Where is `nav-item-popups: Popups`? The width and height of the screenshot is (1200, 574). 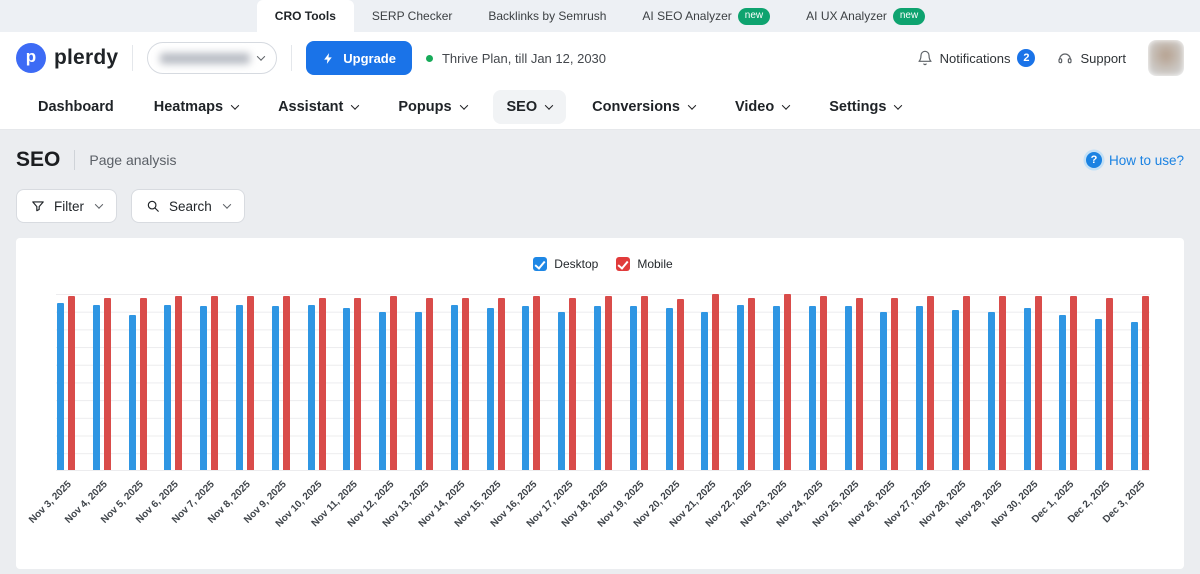 nav-item-popups: Popups is located at coordinates (432, 107).